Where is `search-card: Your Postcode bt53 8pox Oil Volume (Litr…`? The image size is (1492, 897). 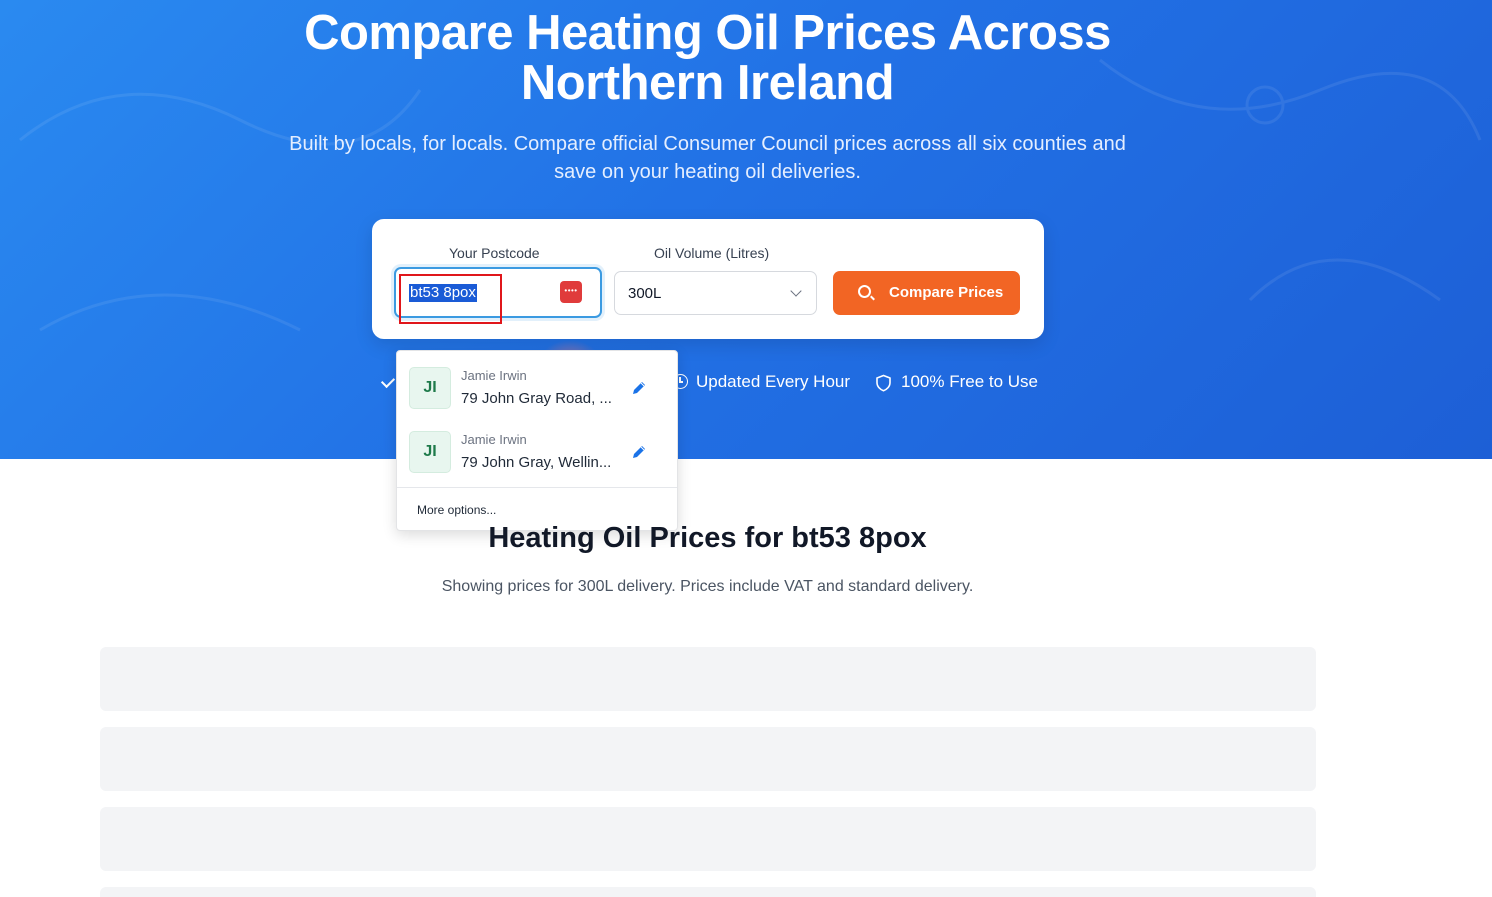 search-card: Your Postcode bt53 8pox Oil Volume (Litr… is located at coordinates (708, 279).